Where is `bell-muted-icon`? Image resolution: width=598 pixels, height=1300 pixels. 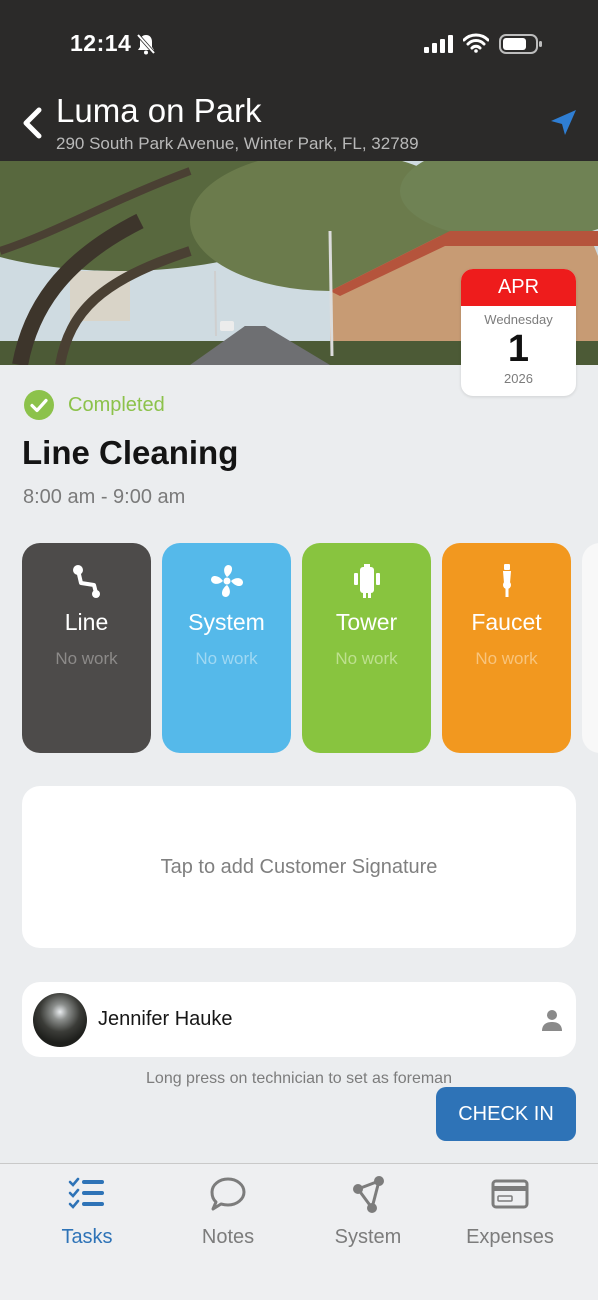 bell-muted-icon is located at coordinates (146, 44).